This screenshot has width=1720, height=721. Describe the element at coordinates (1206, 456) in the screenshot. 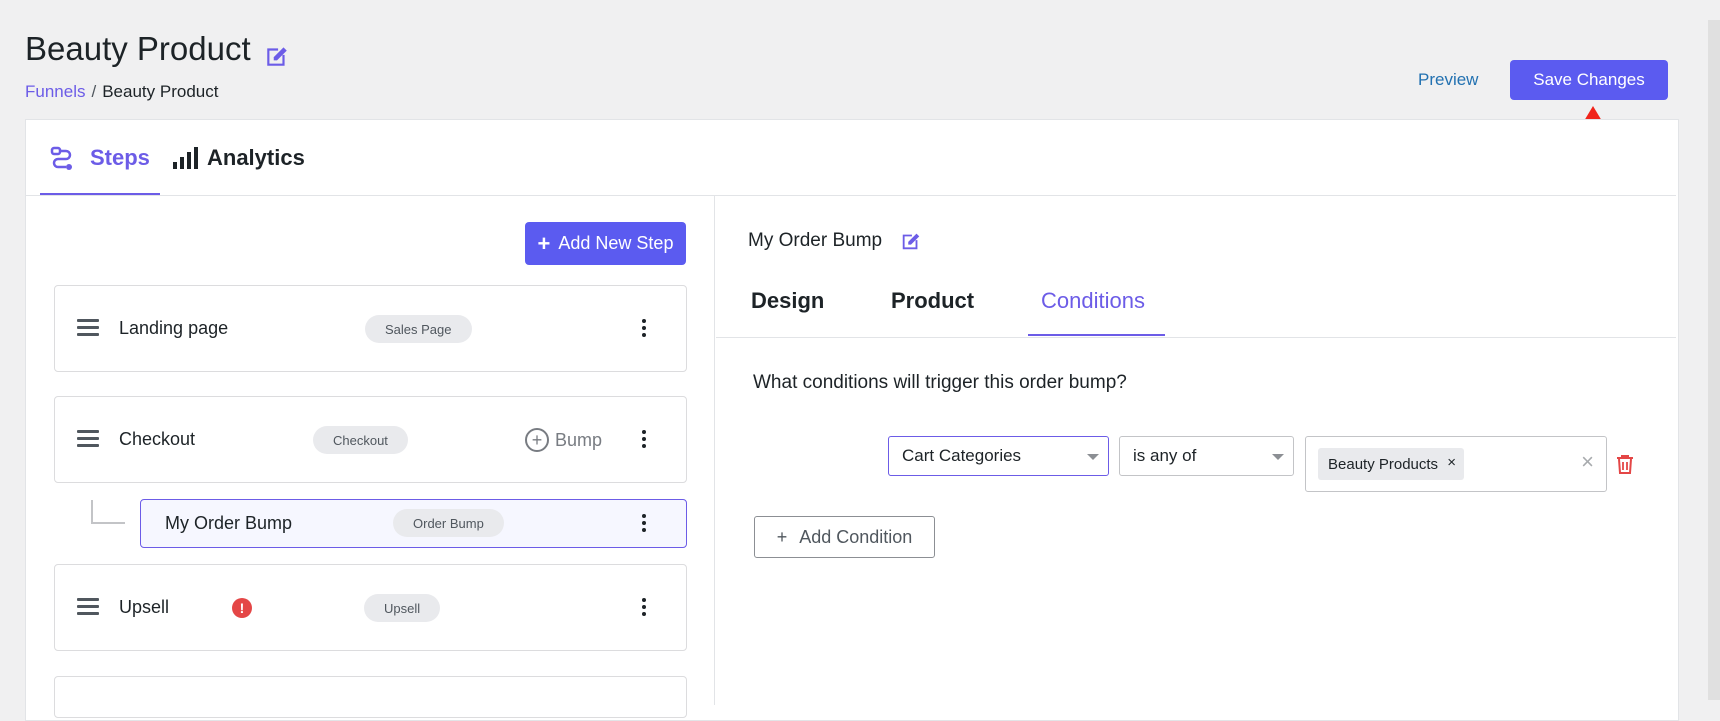

I see `condition-operator-select: is any of` at that location.